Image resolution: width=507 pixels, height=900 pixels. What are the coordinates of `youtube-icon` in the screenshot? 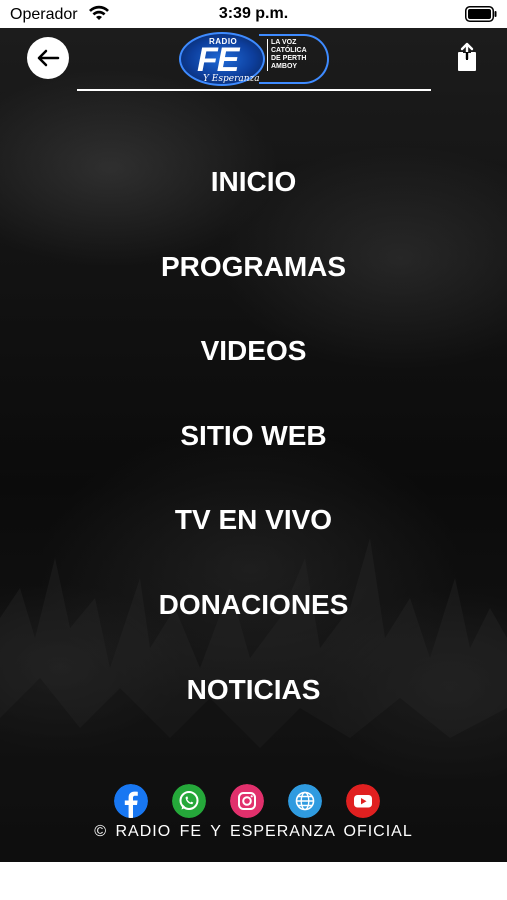 It's located at (363, 801).